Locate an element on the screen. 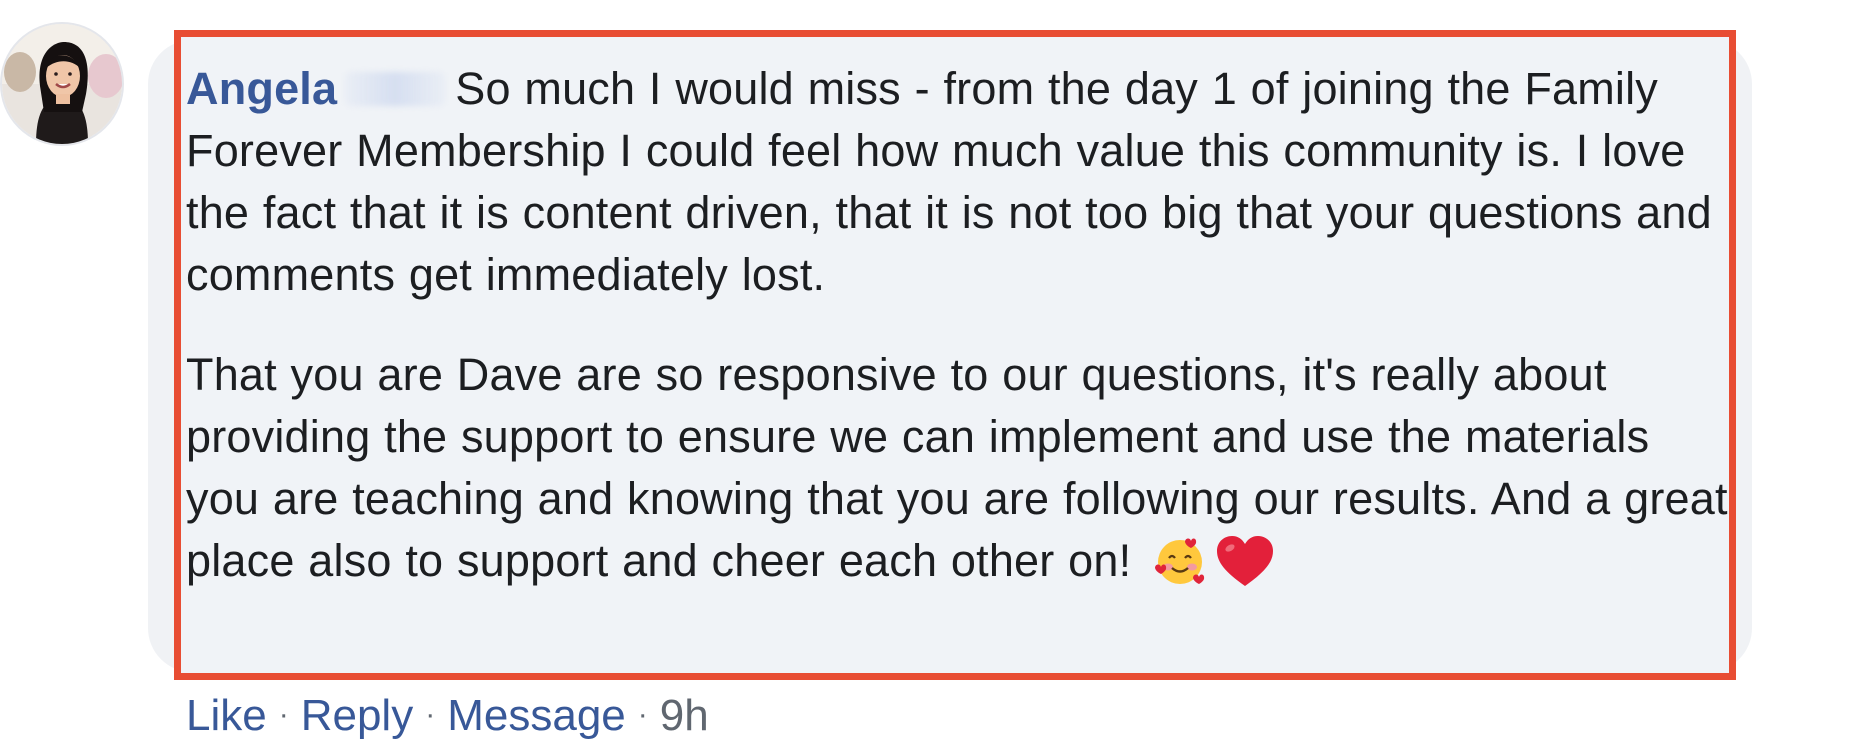 This screenshot has height=754, width=1858. red-heart-icon is located at coordinates (1245, 561).